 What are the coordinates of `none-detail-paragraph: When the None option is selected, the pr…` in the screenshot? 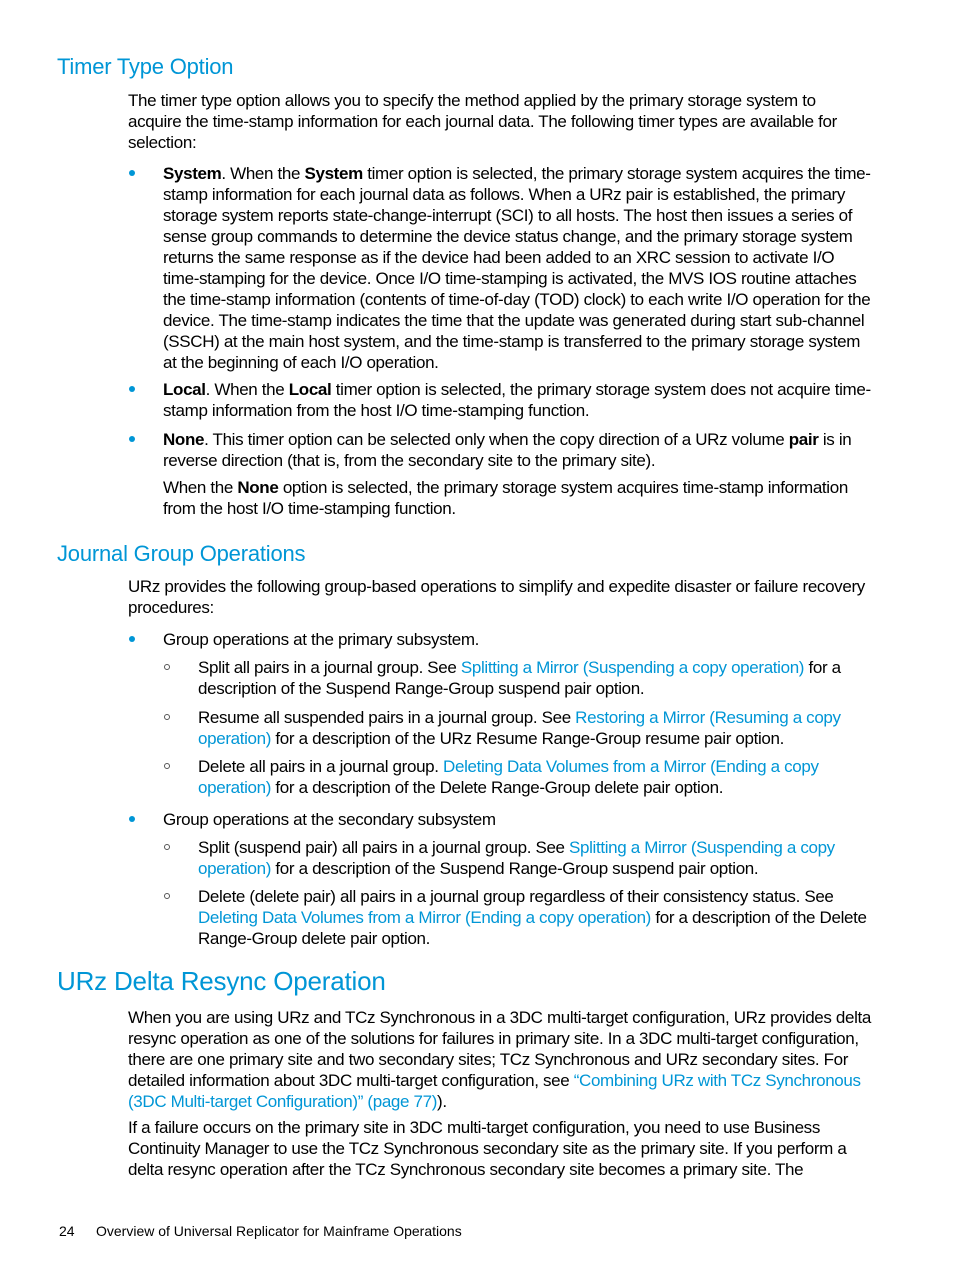 It's located at (518, 498).